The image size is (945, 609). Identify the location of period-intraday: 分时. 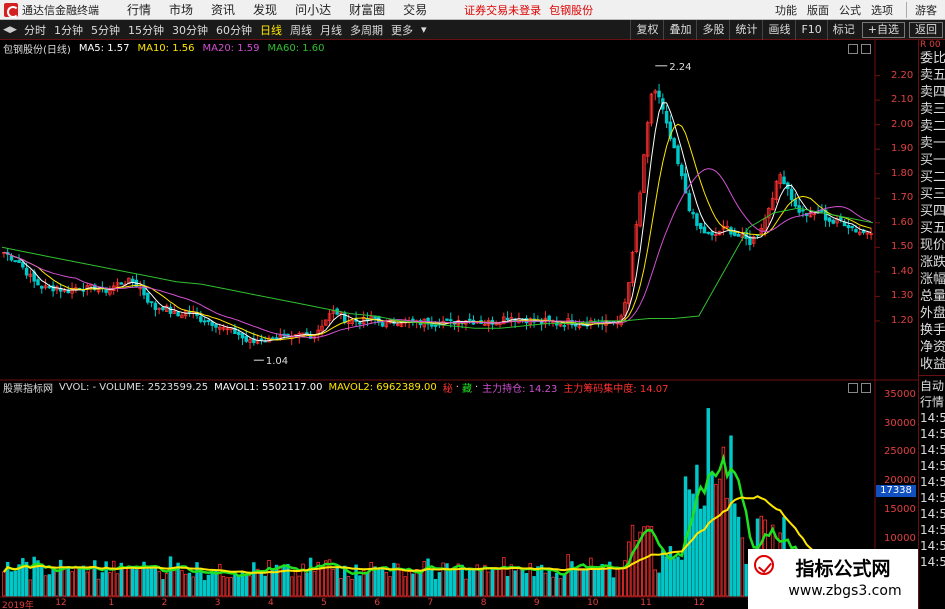
(35, 30).